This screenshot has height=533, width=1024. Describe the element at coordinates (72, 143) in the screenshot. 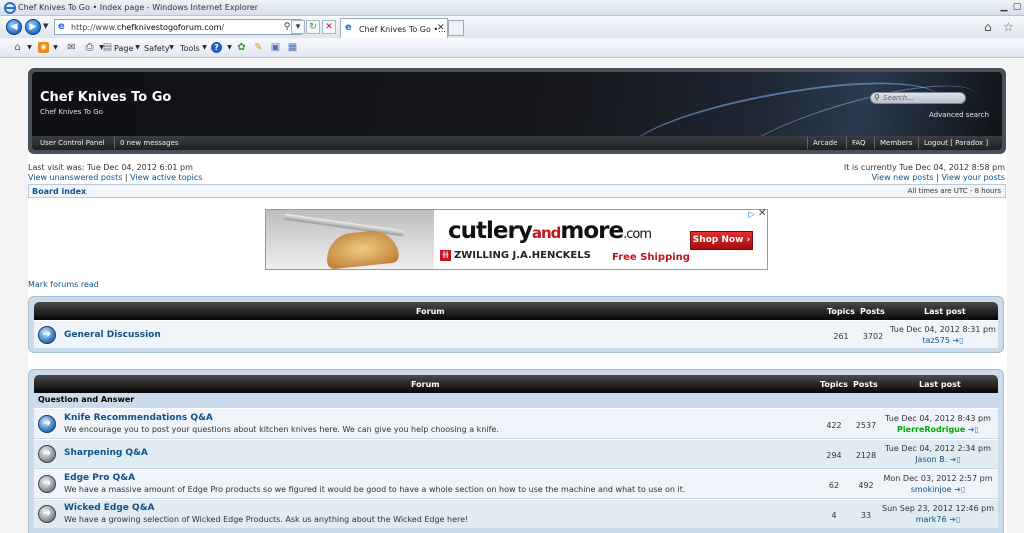

I see `user-control-panel-link: User Control Panel` at that location.